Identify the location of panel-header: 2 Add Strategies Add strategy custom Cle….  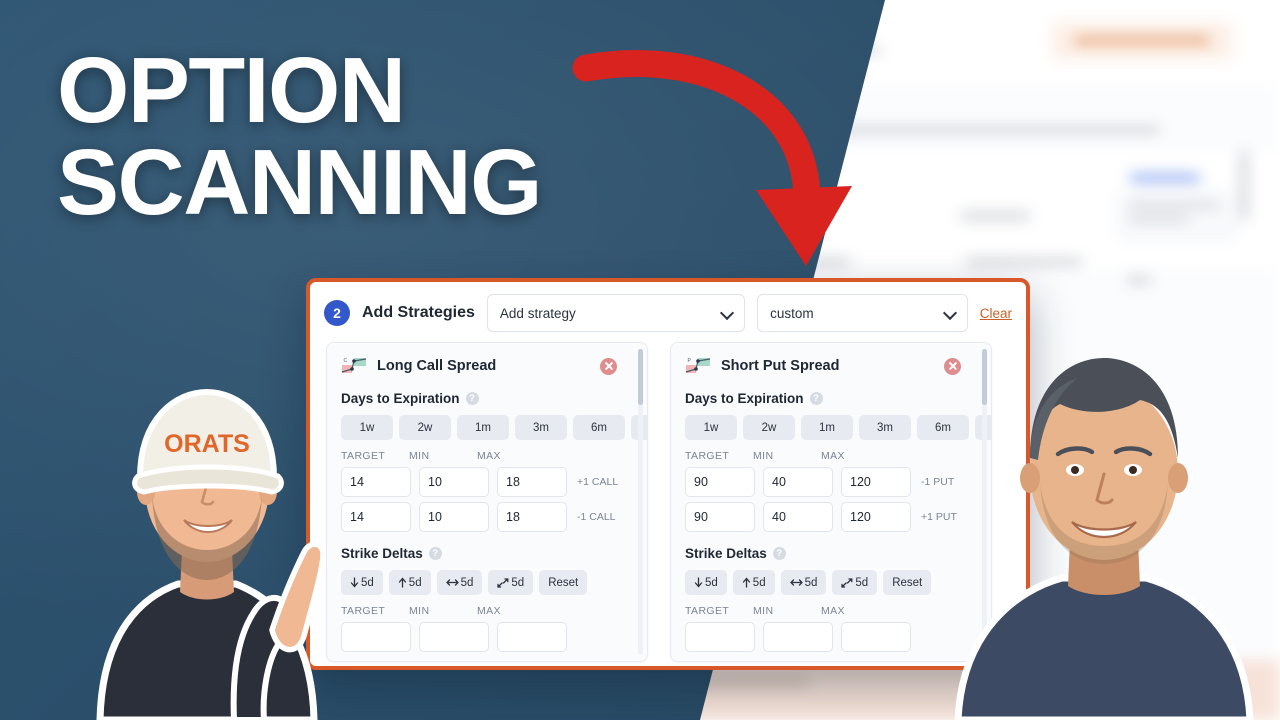
(668, 312).